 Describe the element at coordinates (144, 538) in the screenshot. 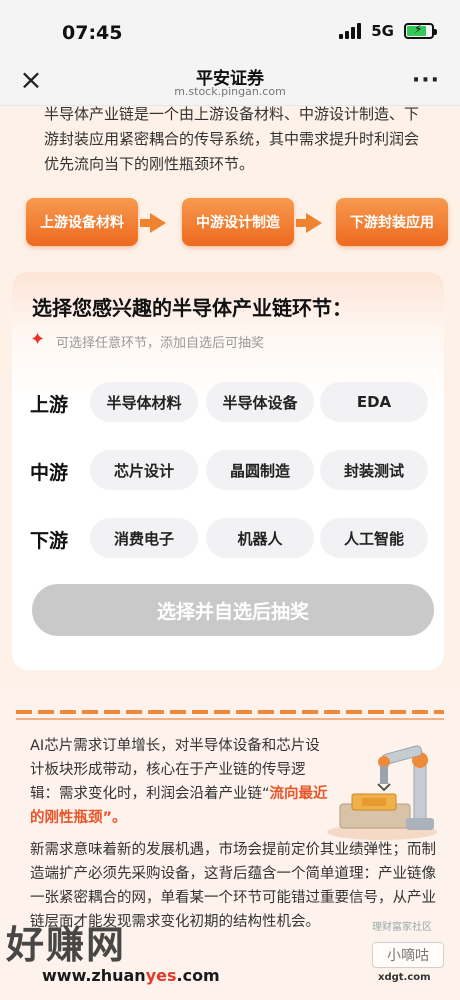

I see `chip-consumer-electronics: 消费电子` at that location.